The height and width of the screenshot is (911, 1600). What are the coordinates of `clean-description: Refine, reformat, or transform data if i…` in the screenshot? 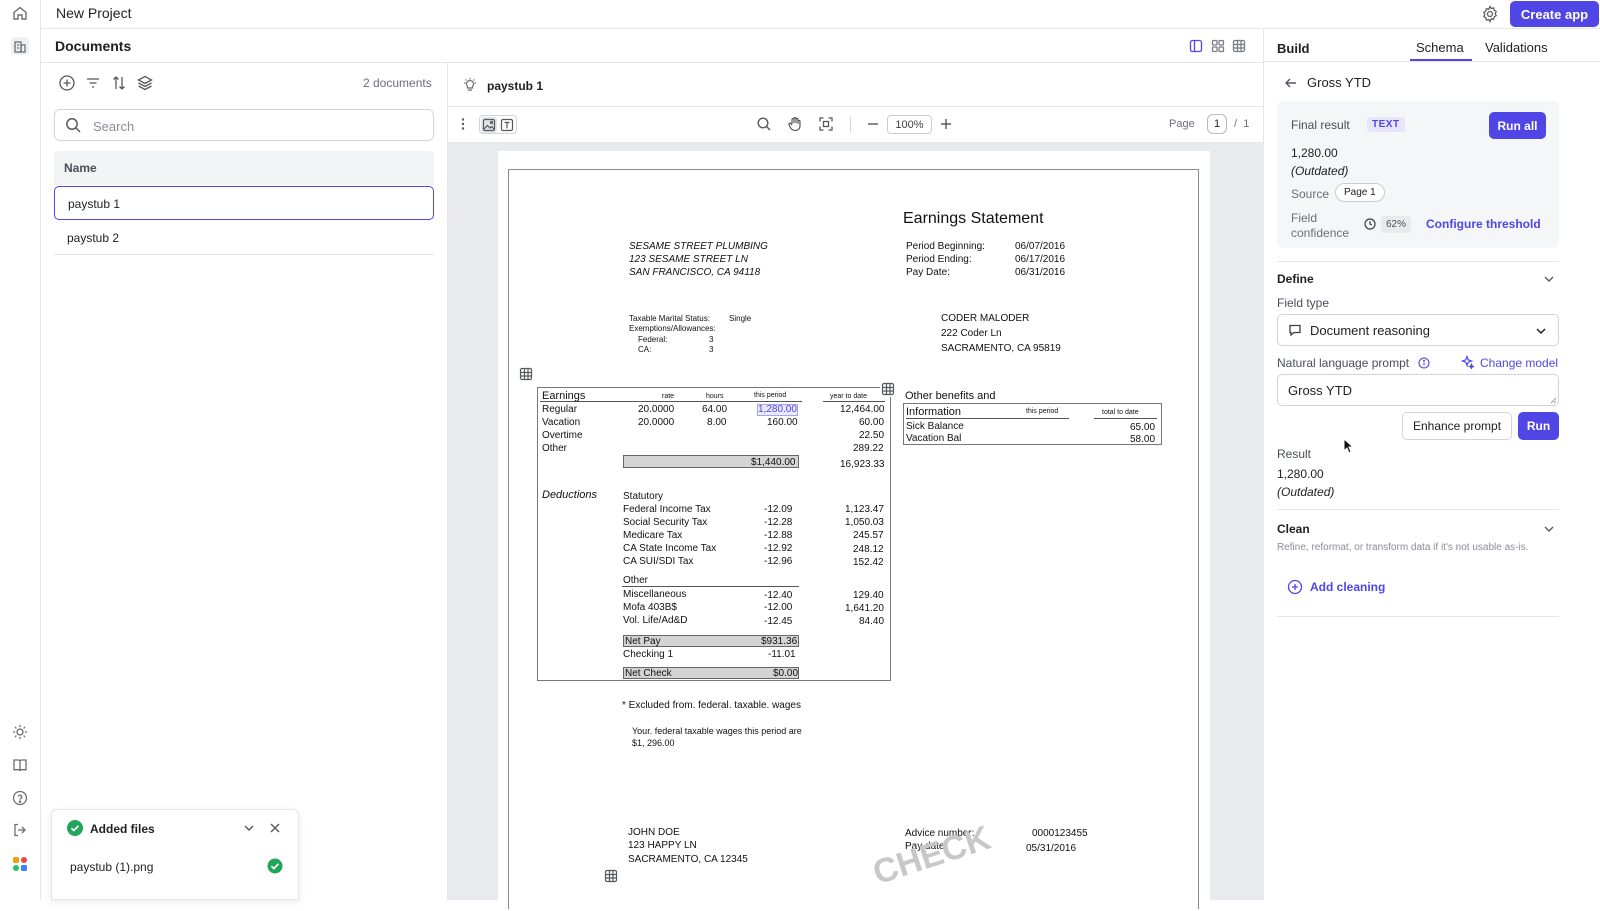 It's located at (1403, 547).